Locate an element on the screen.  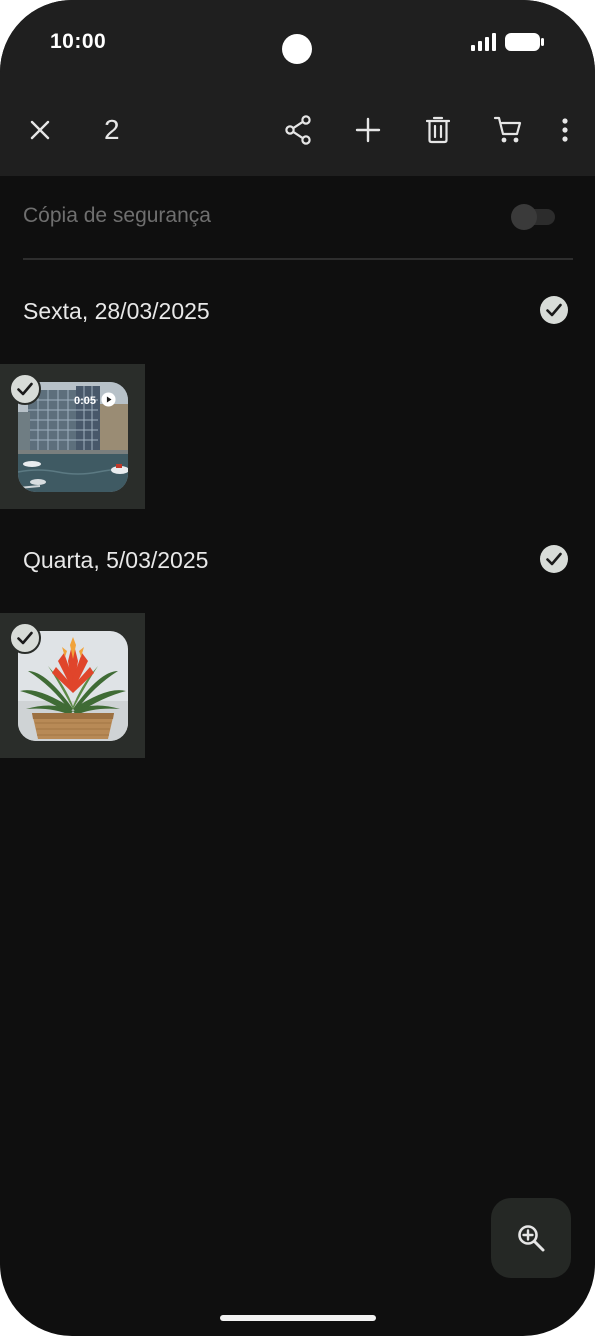
zoom-in-icon is located at coordinates (531, 1238).